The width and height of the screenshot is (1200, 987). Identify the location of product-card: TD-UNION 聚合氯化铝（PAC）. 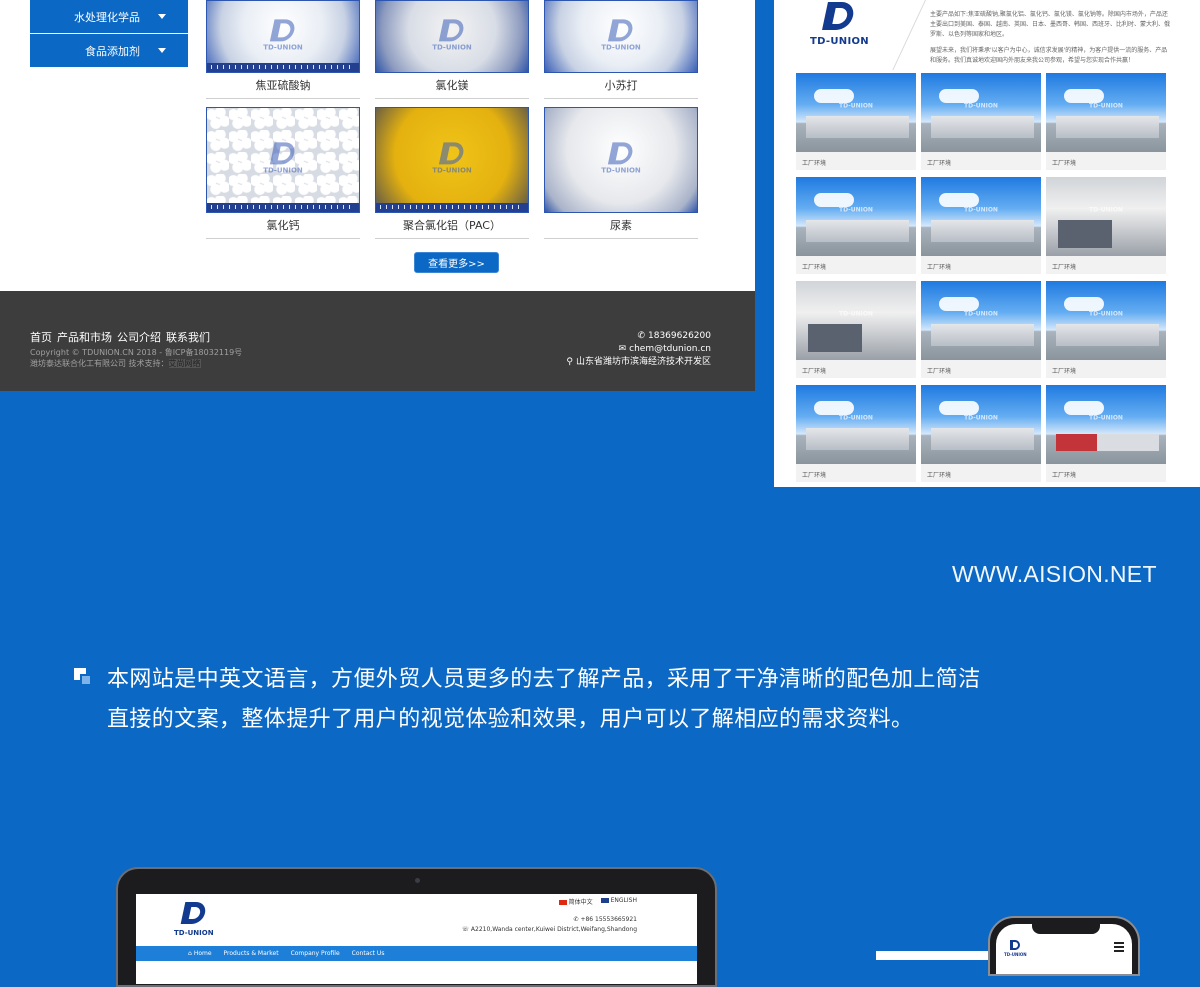
(452, 173).